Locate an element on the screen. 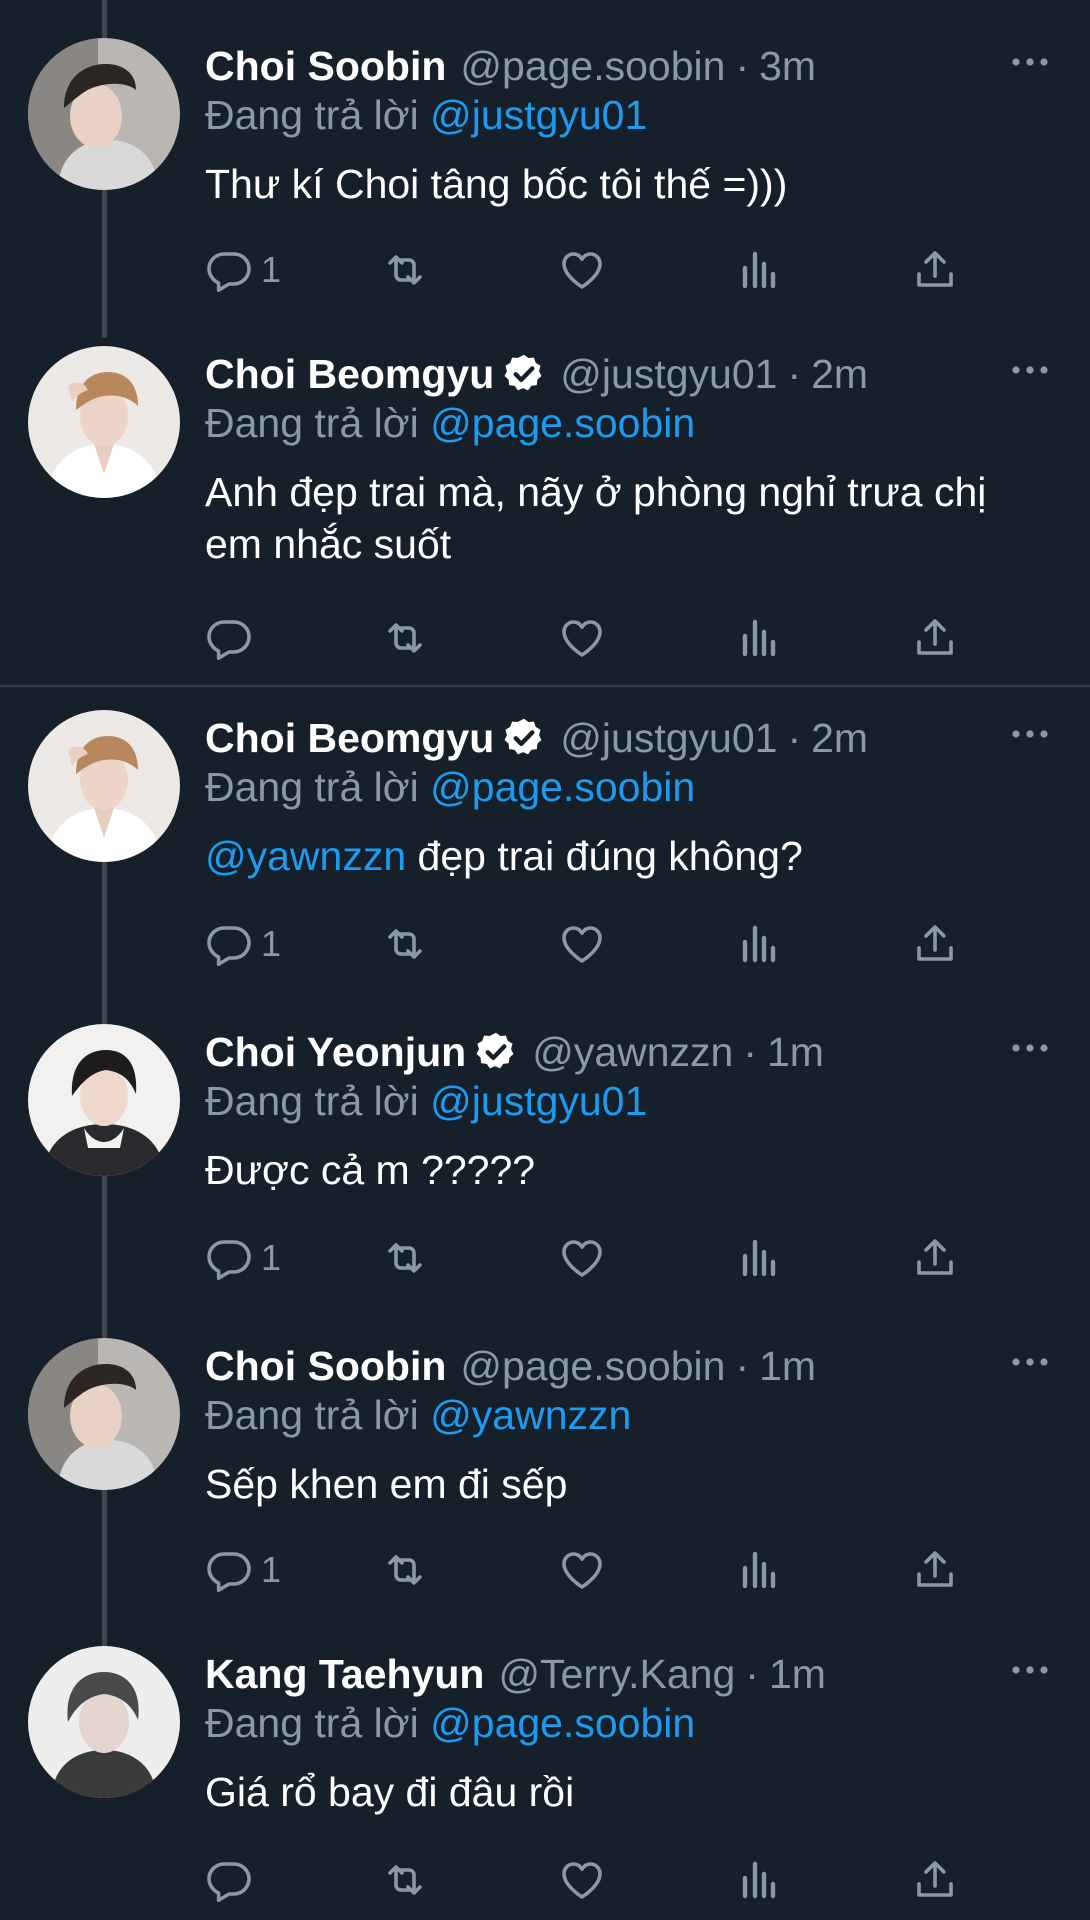 The image size is (1090, 1920). reply-to-mention: @yawnzzn is located at coordinates (530, 1415).